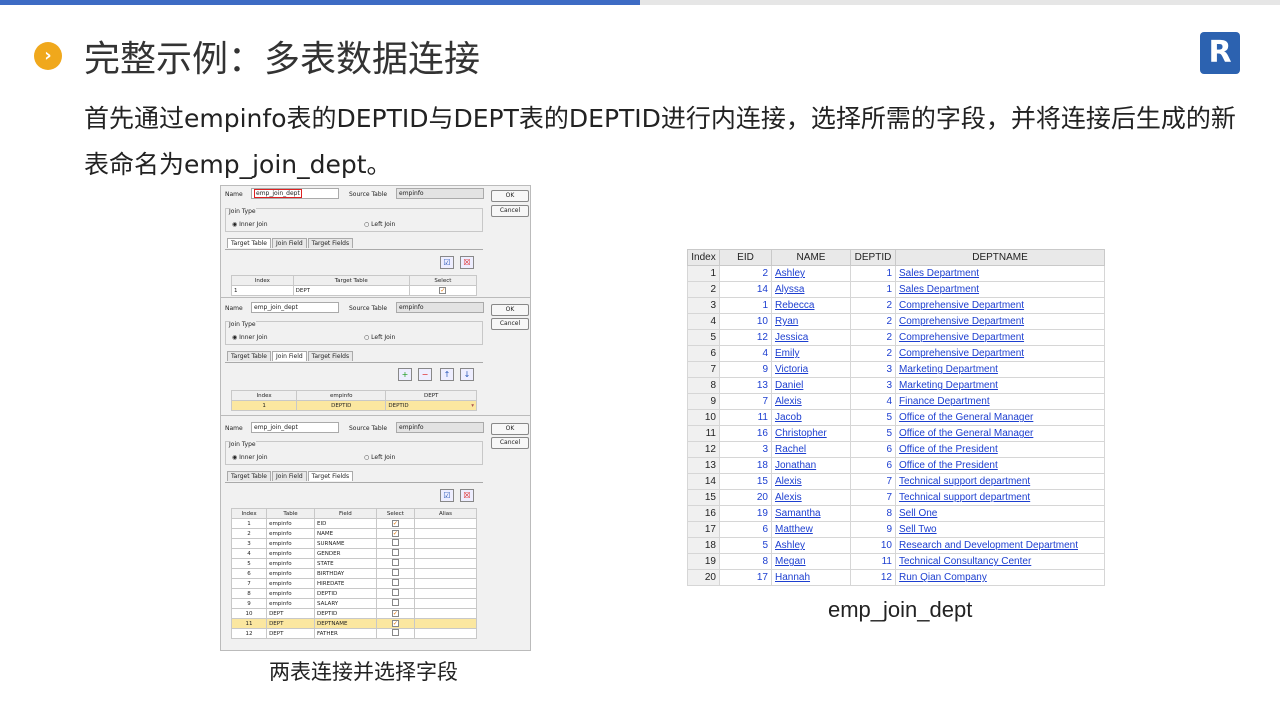 The width and height of the screenshot is (1280, 720). What do you see at coordinates (353, 623) in the screenshot?
I see `table-row: 11 DEPT DEPTNAME ✓` at bounding box center [353, 623].